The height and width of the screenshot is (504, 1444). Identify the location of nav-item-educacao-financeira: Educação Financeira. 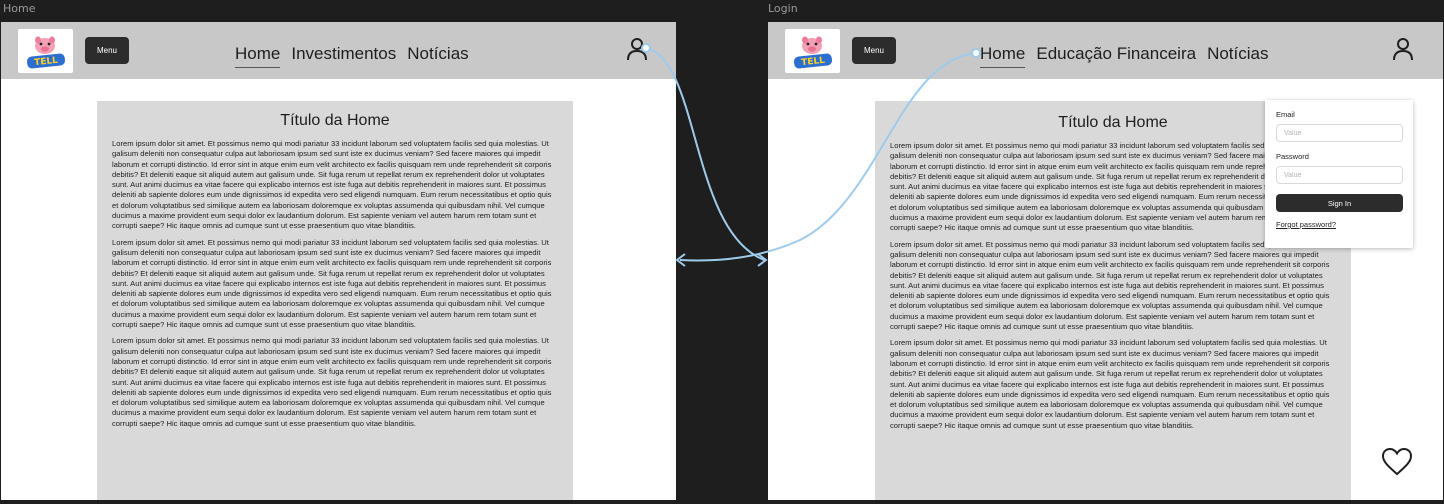
(1116, 55).